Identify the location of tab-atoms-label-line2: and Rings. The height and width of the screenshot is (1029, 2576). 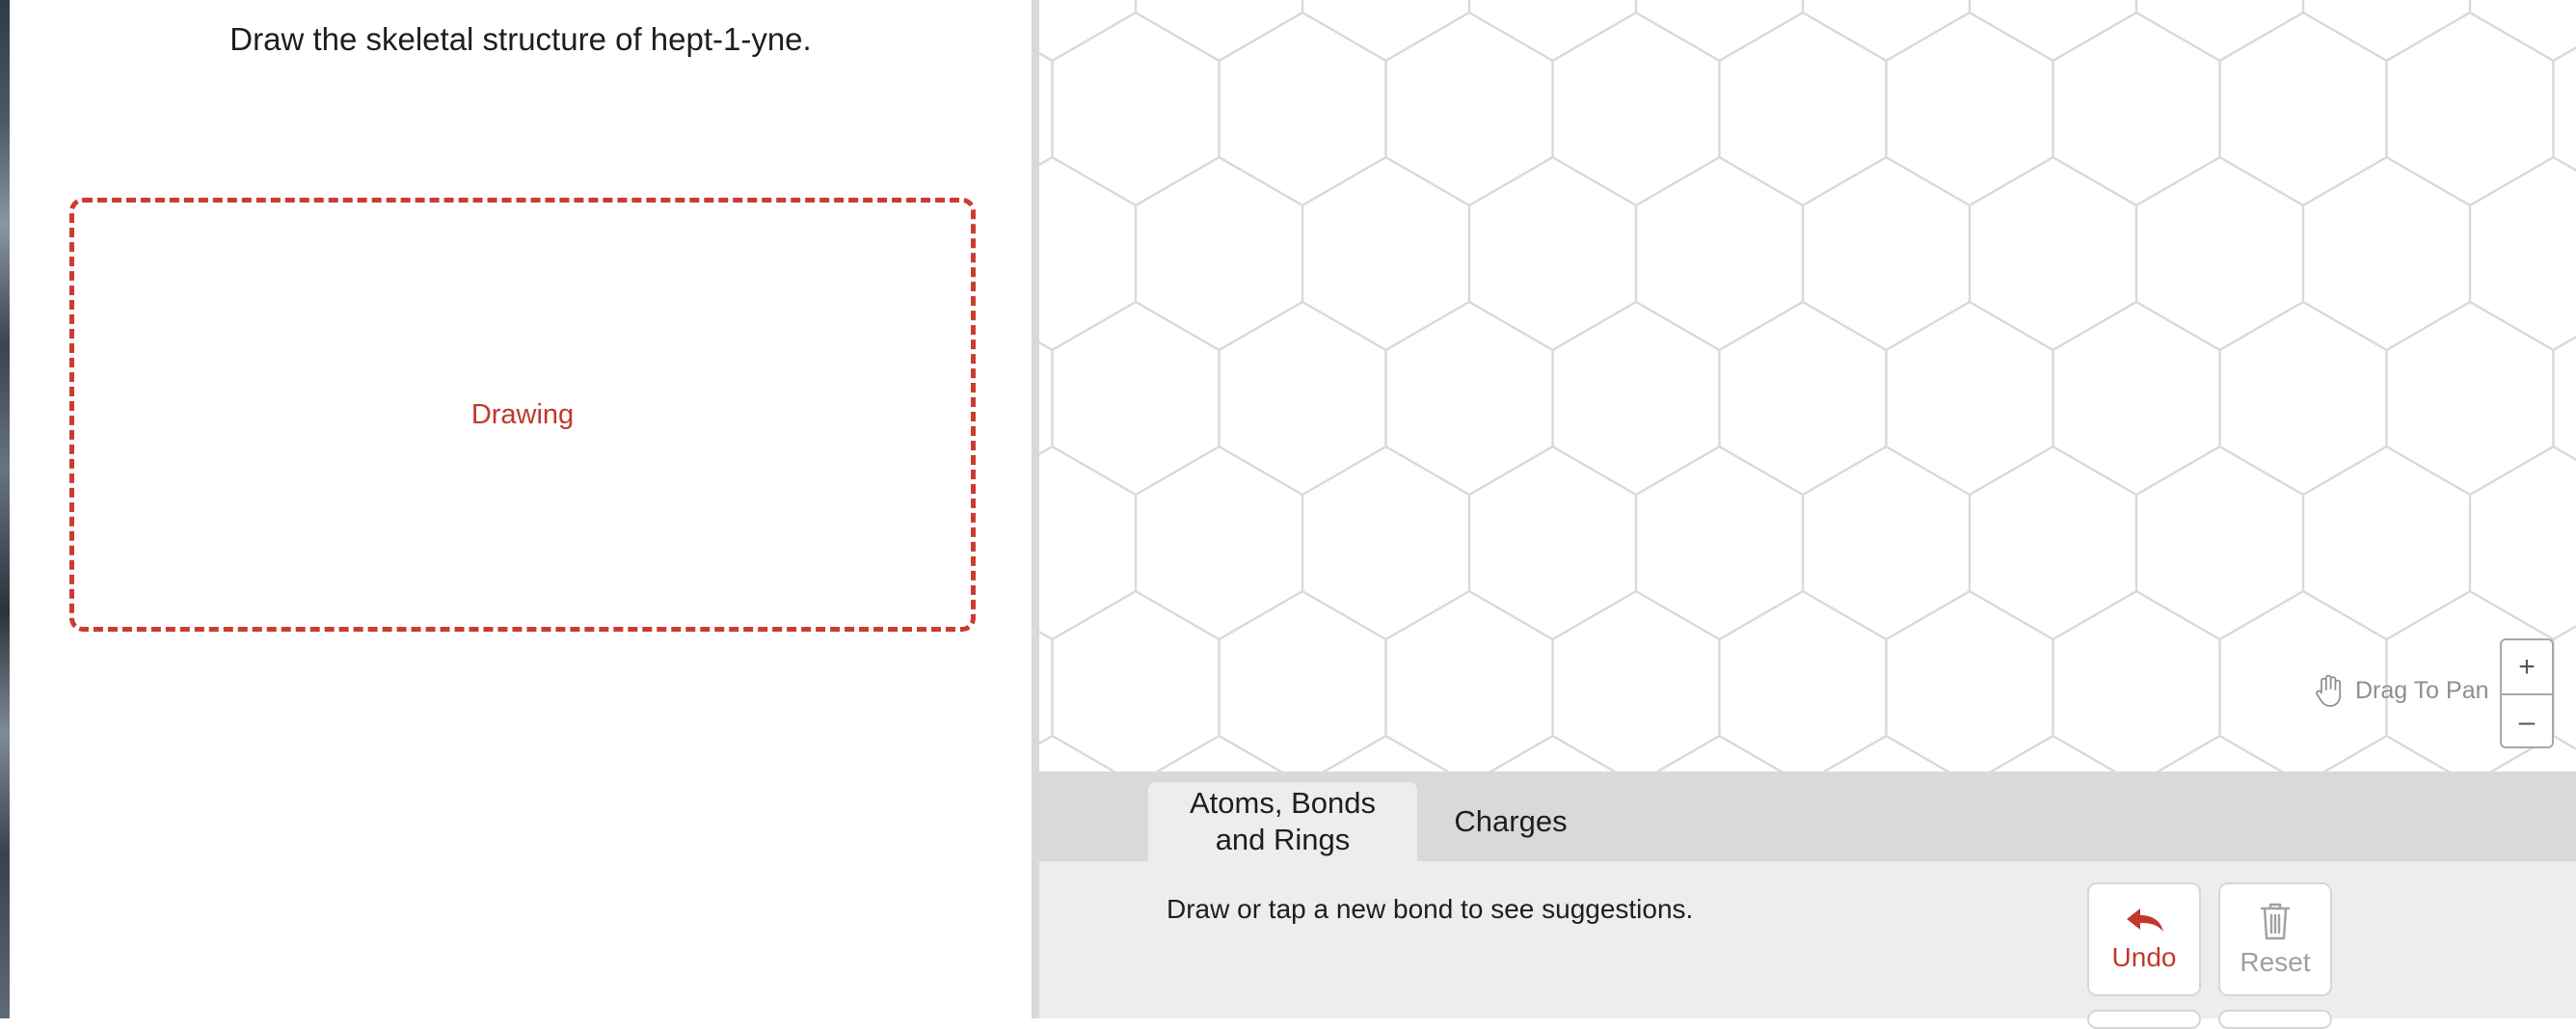
(1283, 839).